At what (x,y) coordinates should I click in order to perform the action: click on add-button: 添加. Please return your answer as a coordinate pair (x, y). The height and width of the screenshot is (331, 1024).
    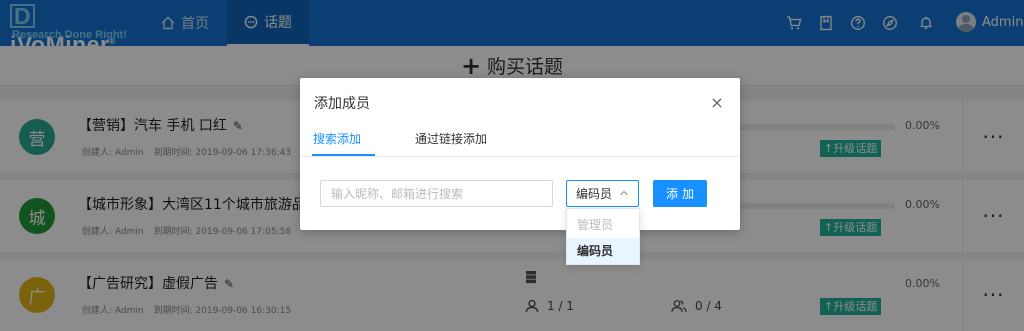
    Looking at the image, I should click on (680, 193).